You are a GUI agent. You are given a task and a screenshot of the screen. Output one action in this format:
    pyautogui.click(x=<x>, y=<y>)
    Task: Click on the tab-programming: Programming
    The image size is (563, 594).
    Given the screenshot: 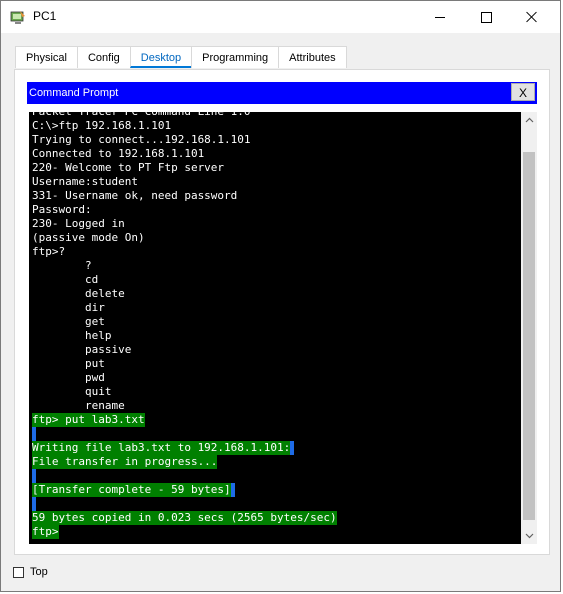 What is the action you would take?
    pyautogui.click(x=235, y=57)
    